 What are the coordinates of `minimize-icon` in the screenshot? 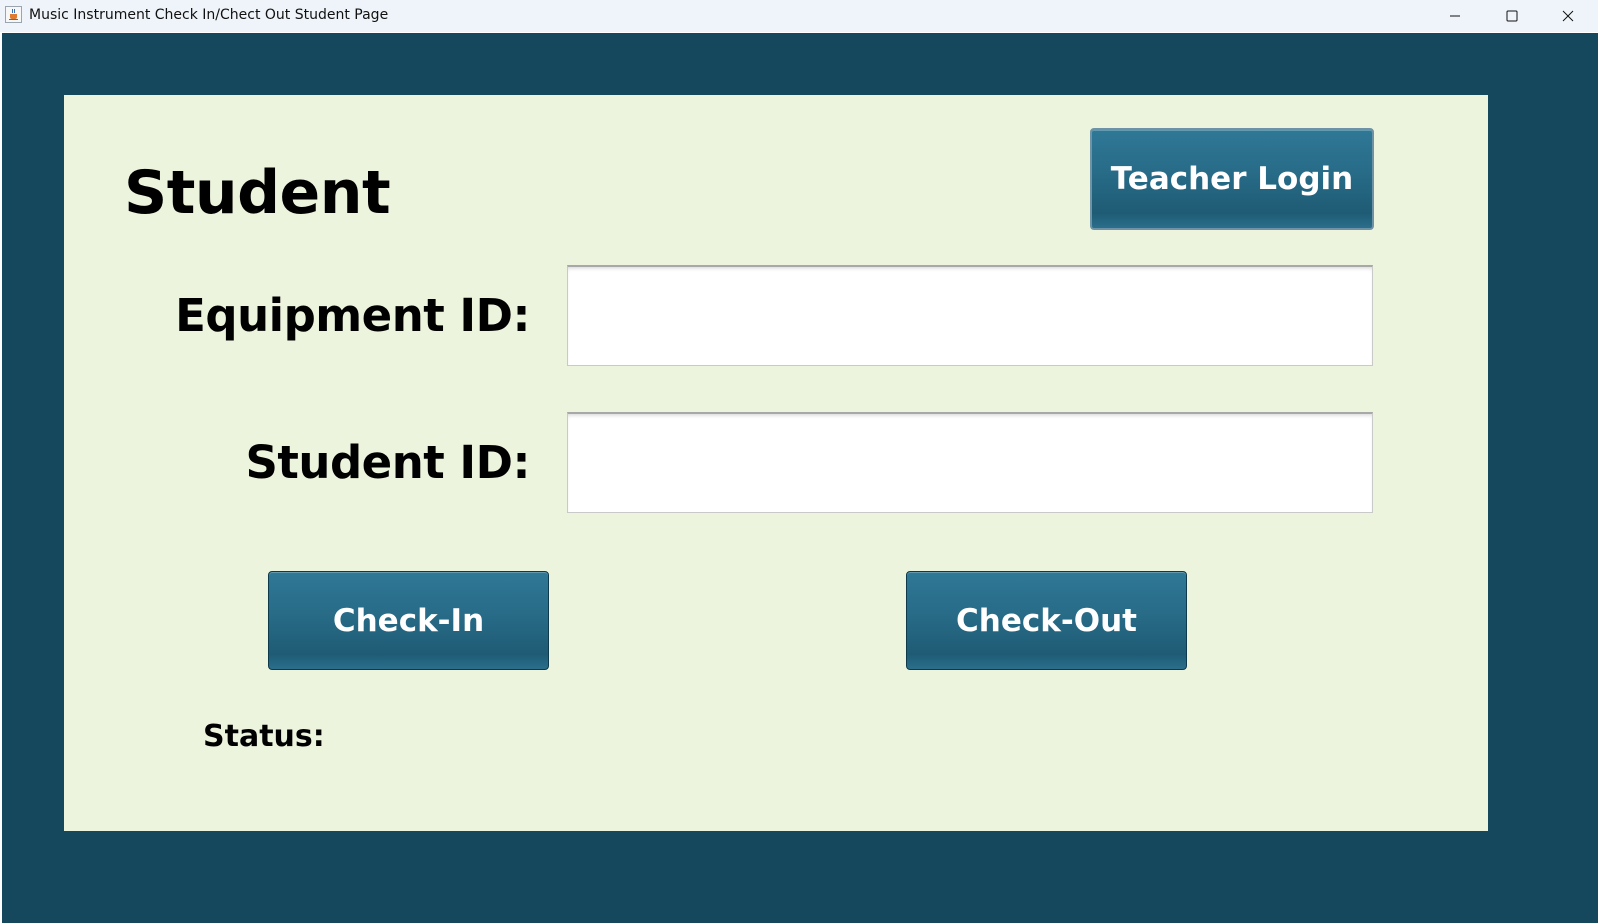 It's located at (1455, 16).